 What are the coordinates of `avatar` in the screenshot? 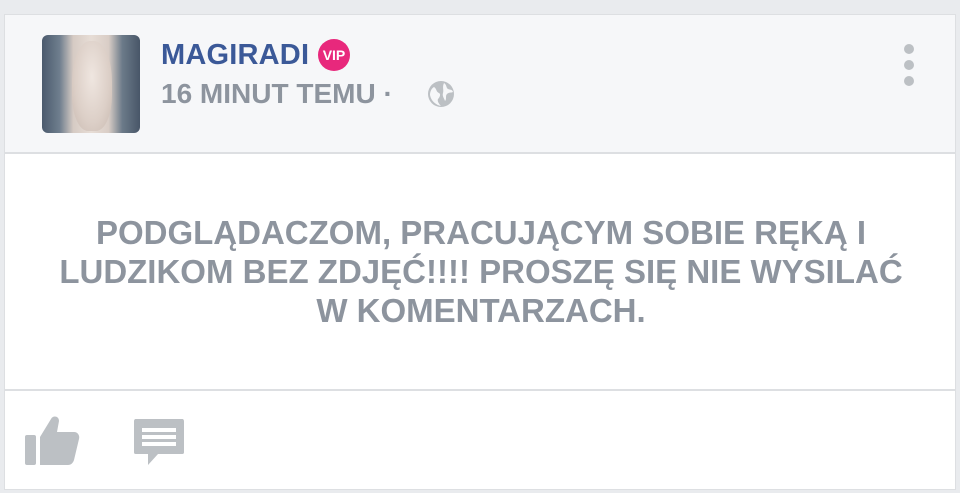 It's located at (91, 84).